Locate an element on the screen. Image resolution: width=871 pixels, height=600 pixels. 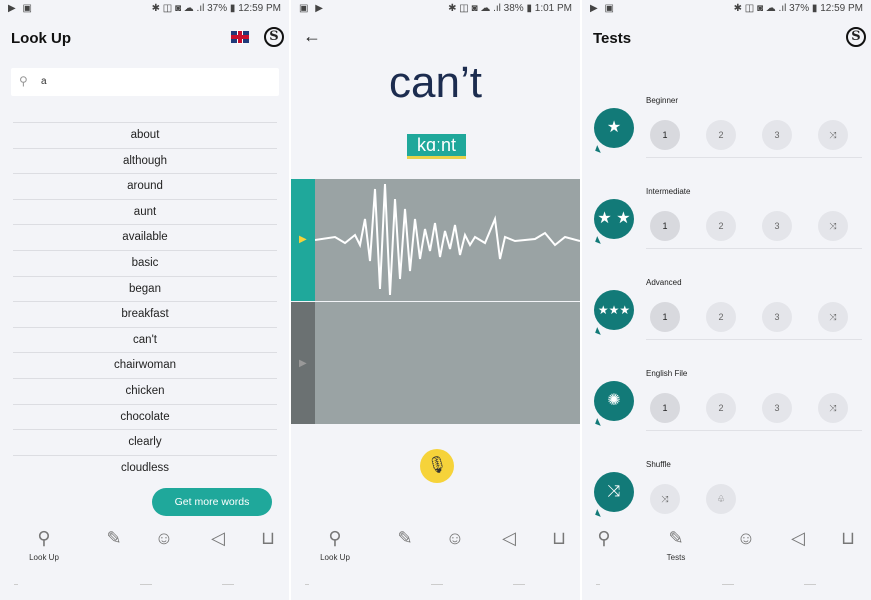
get-more-words-button: Get more words is located at coordinates (212, 502).